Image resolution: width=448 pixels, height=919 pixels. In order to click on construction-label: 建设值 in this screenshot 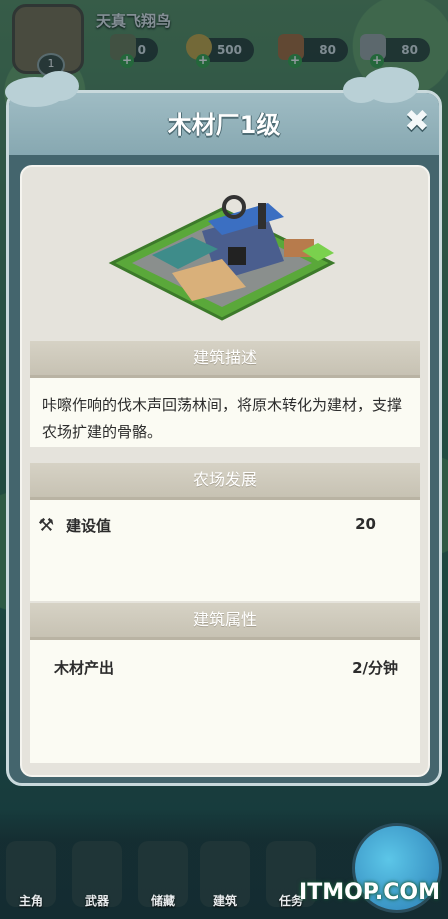, I will do `click(89, 526)`.